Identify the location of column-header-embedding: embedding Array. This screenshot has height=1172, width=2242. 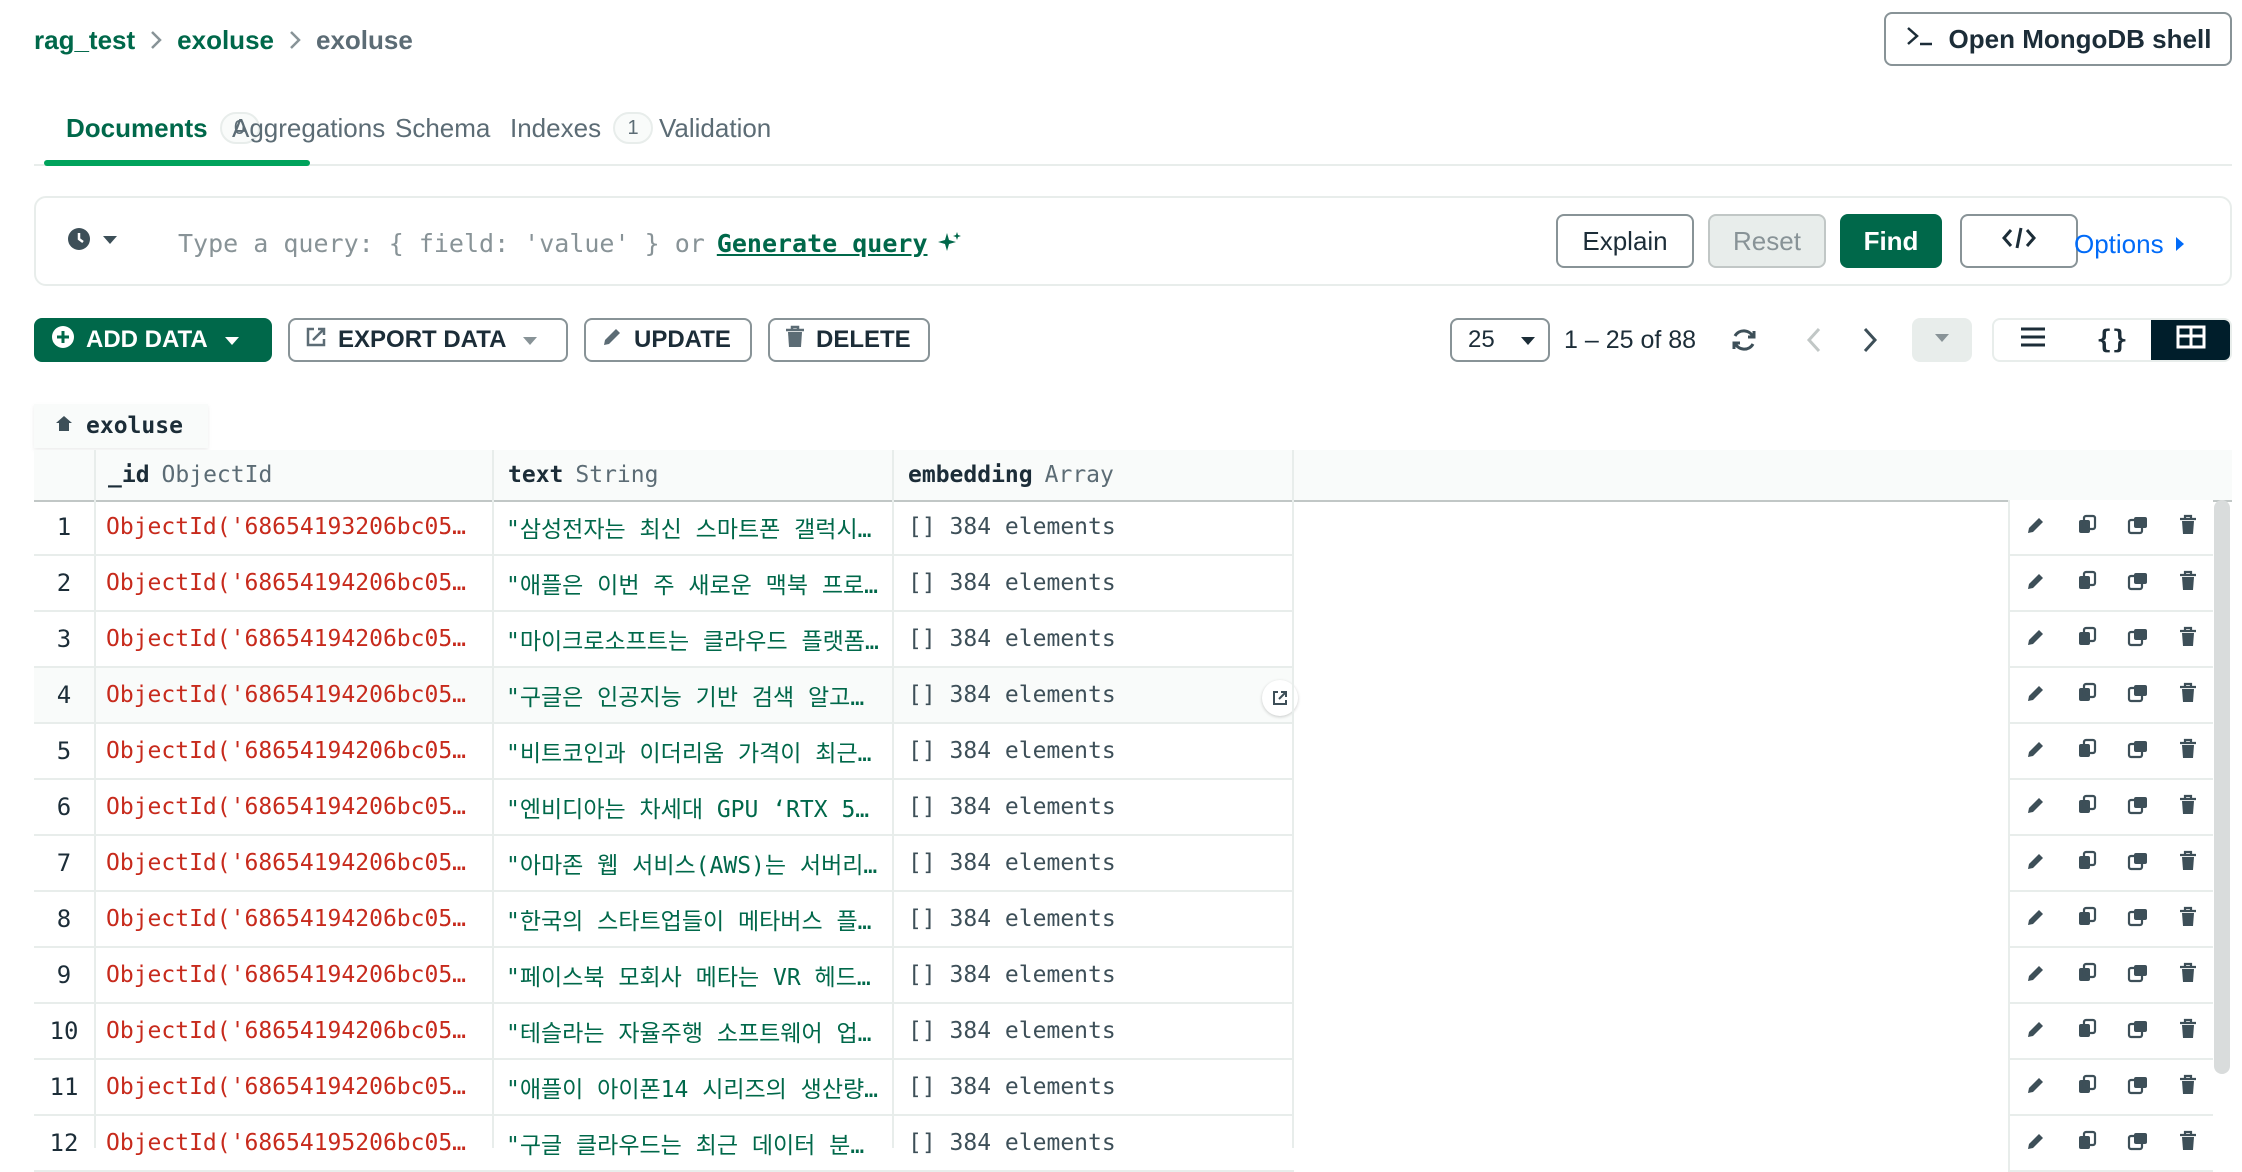
(1011, 475).